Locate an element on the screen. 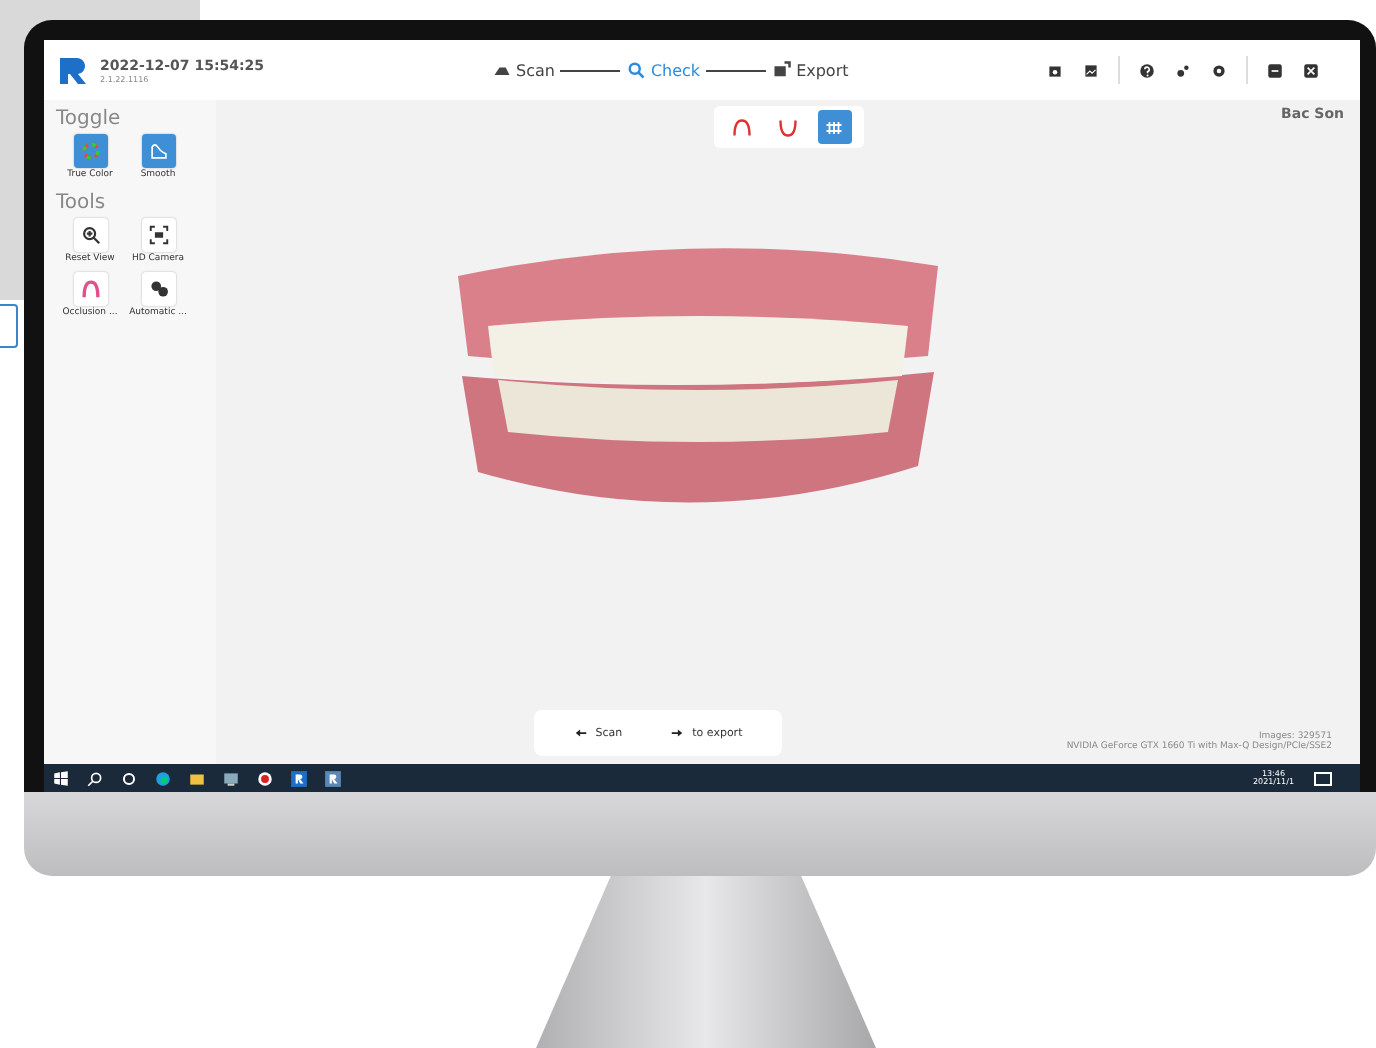 The image size is (1376, 1048). browser-icon is located at coordinates (163, 778).